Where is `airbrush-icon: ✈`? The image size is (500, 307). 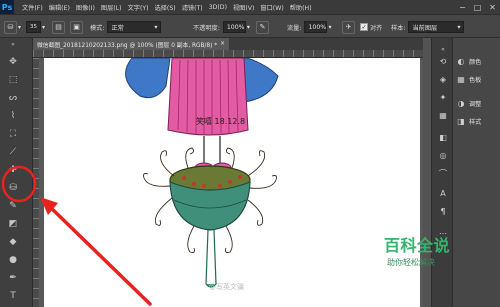
airbrush-icon: ✈ is located at coordinates (348, 27).